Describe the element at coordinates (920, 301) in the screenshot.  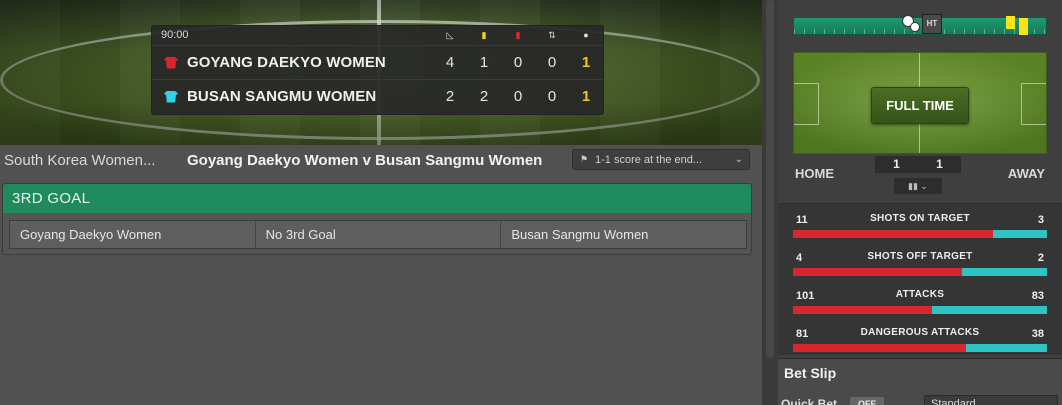
I see `stat-attacks: 101 ATTACKS 83` at that location.